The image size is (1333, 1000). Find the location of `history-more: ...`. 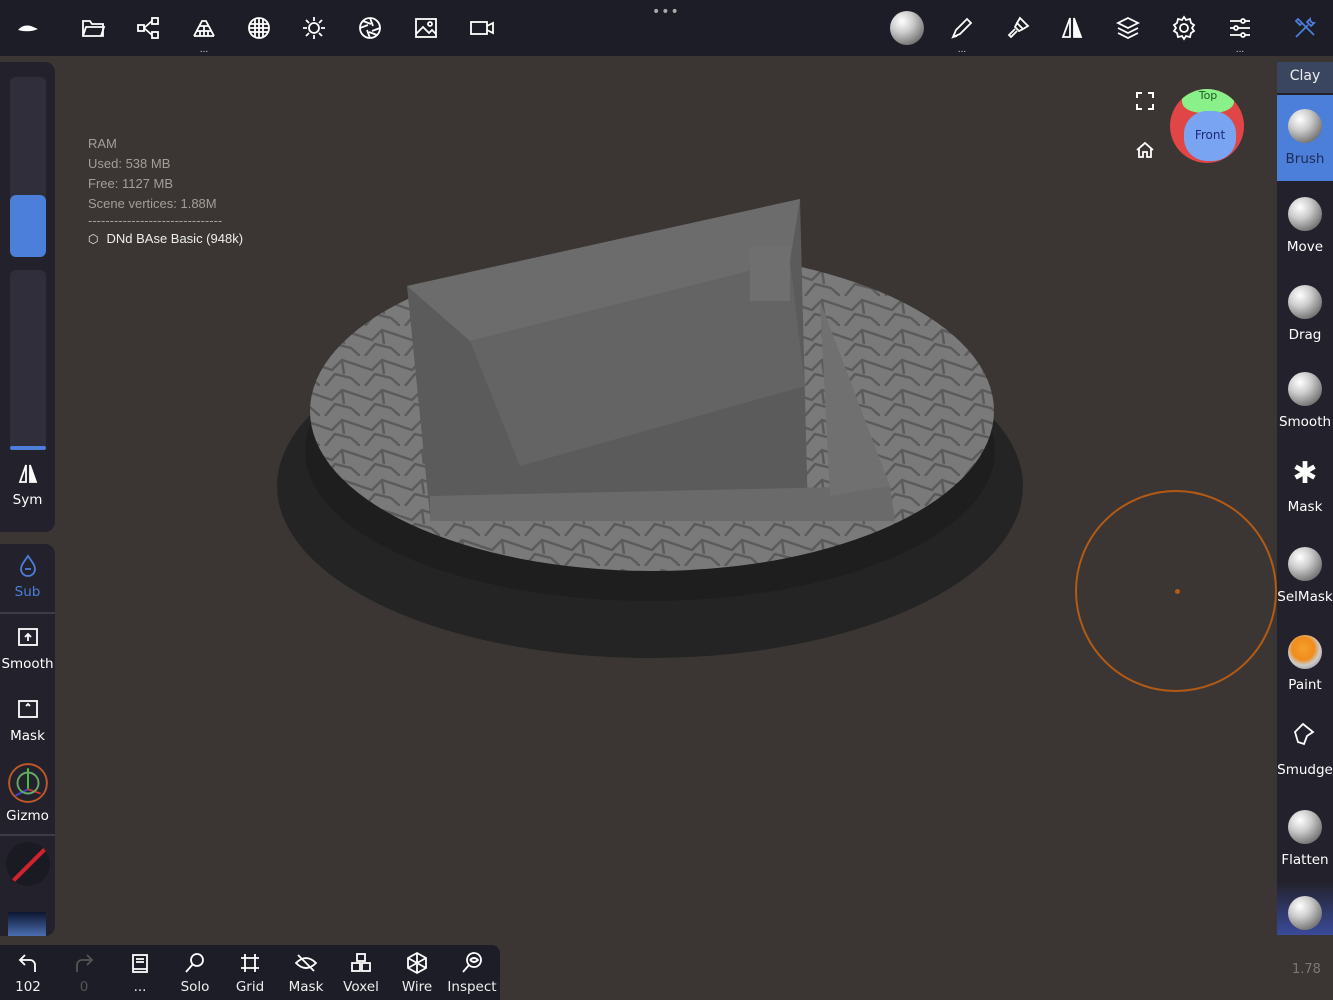

history-more: ... is located at coordinates (140, 987).